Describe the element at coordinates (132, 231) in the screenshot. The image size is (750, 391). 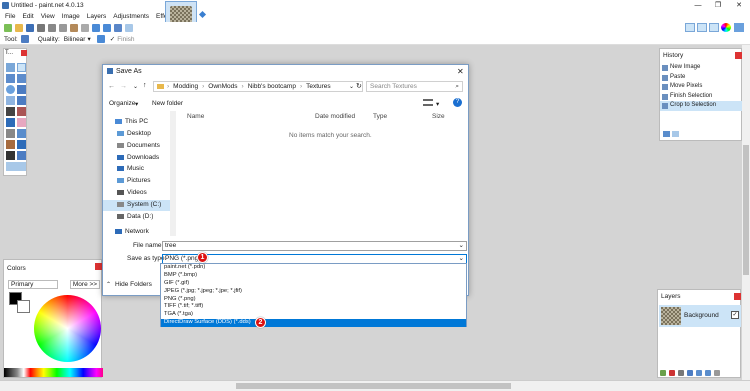
I see `nav-network: Network` at that location.